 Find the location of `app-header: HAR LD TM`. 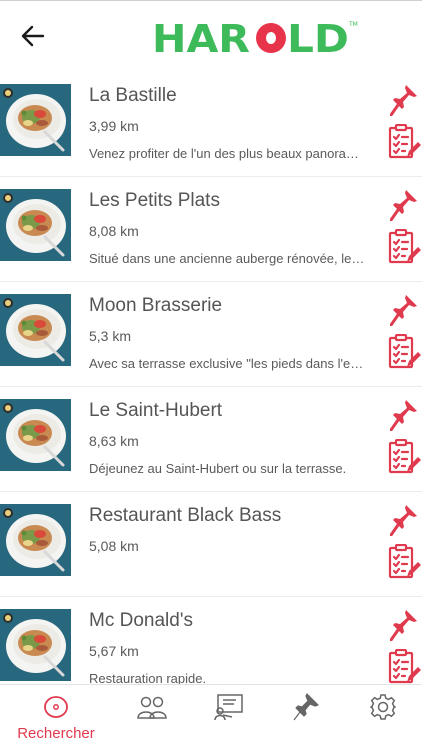

app-header: HAR LD TM is located at coordinates (211, 36).